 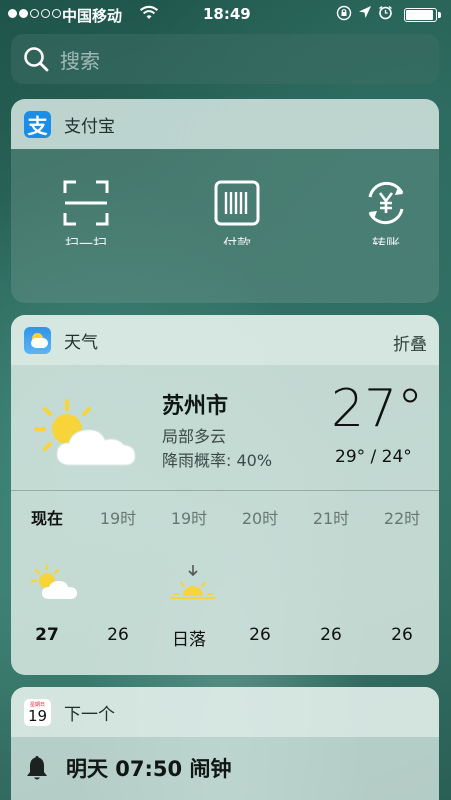 I want to click on bell-icon, so click(x=37, y=768).